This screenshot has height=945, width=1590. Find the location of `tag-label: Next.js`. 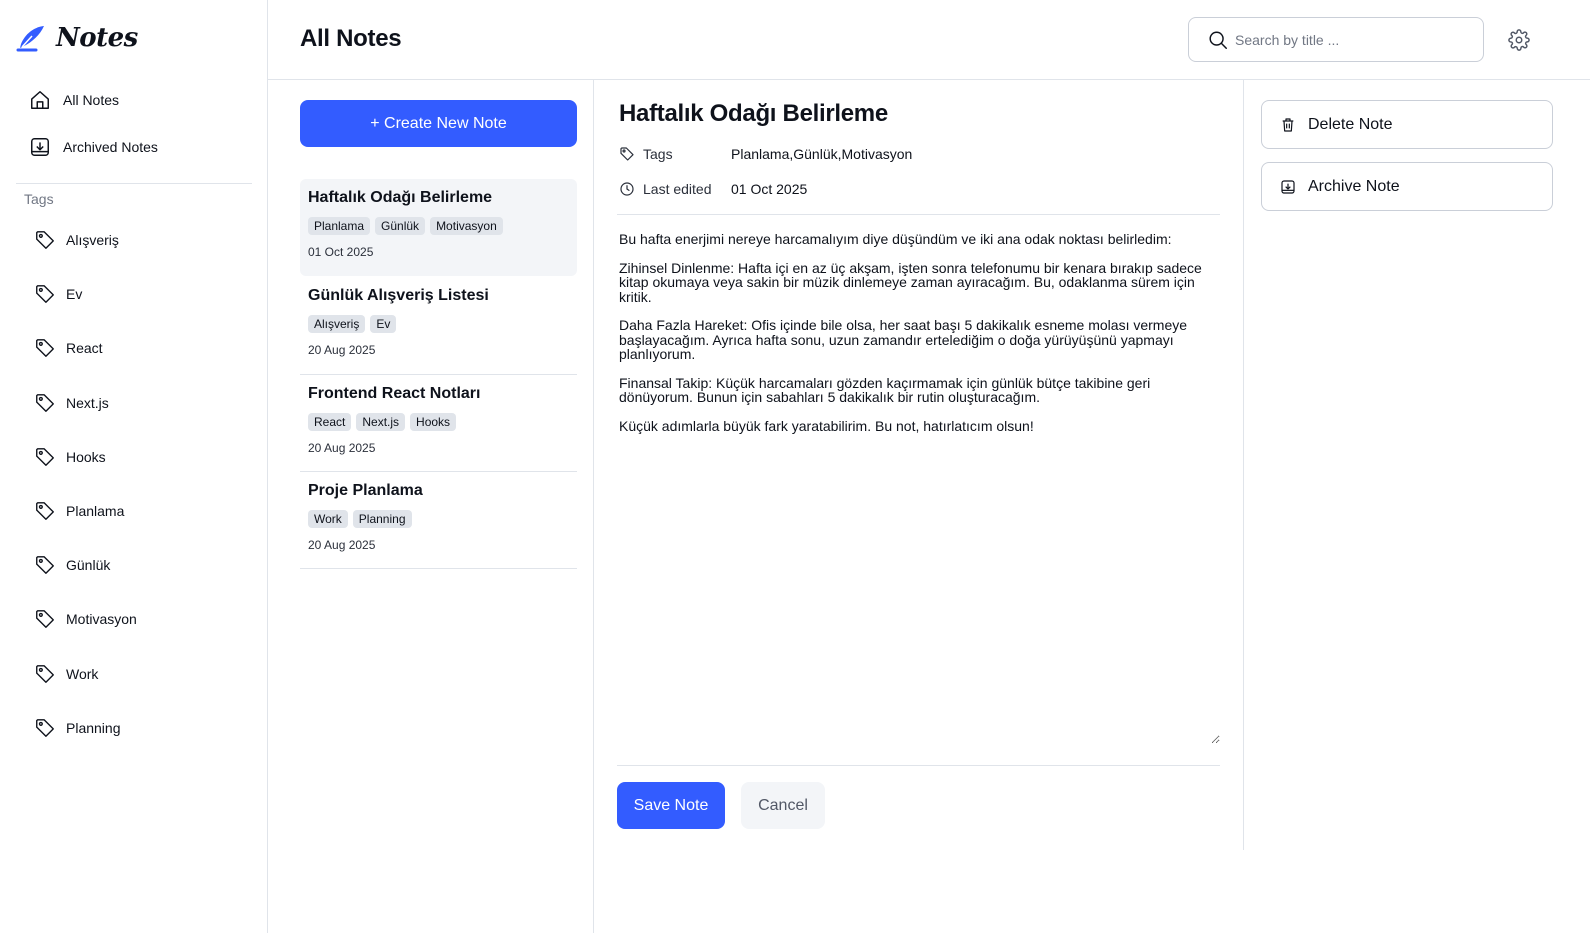

tag-label: Next.js is located at coordinates (87, 402).